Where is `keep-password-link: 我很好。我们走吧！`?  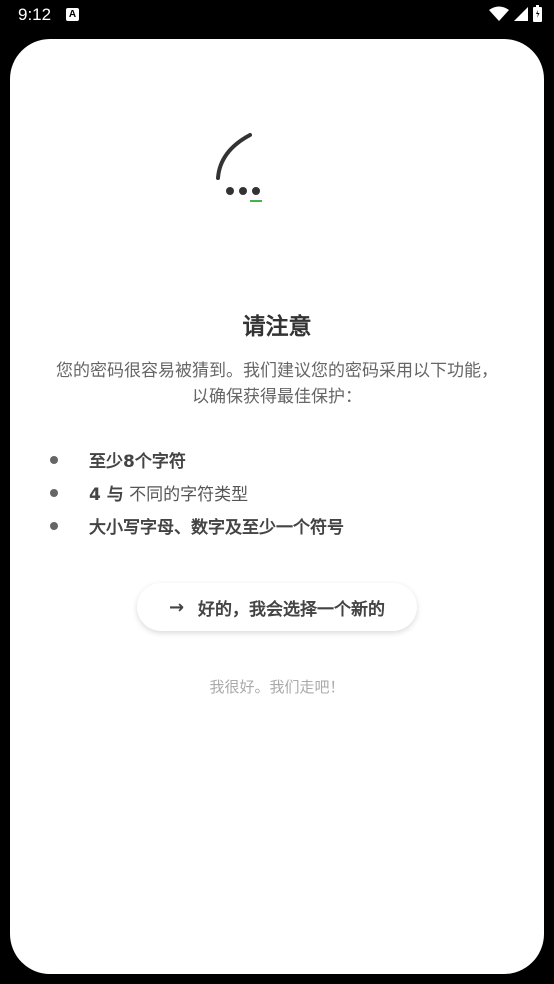
keep-password-link: 我很好。我们走吧！ is located at coordinates (277, 686).